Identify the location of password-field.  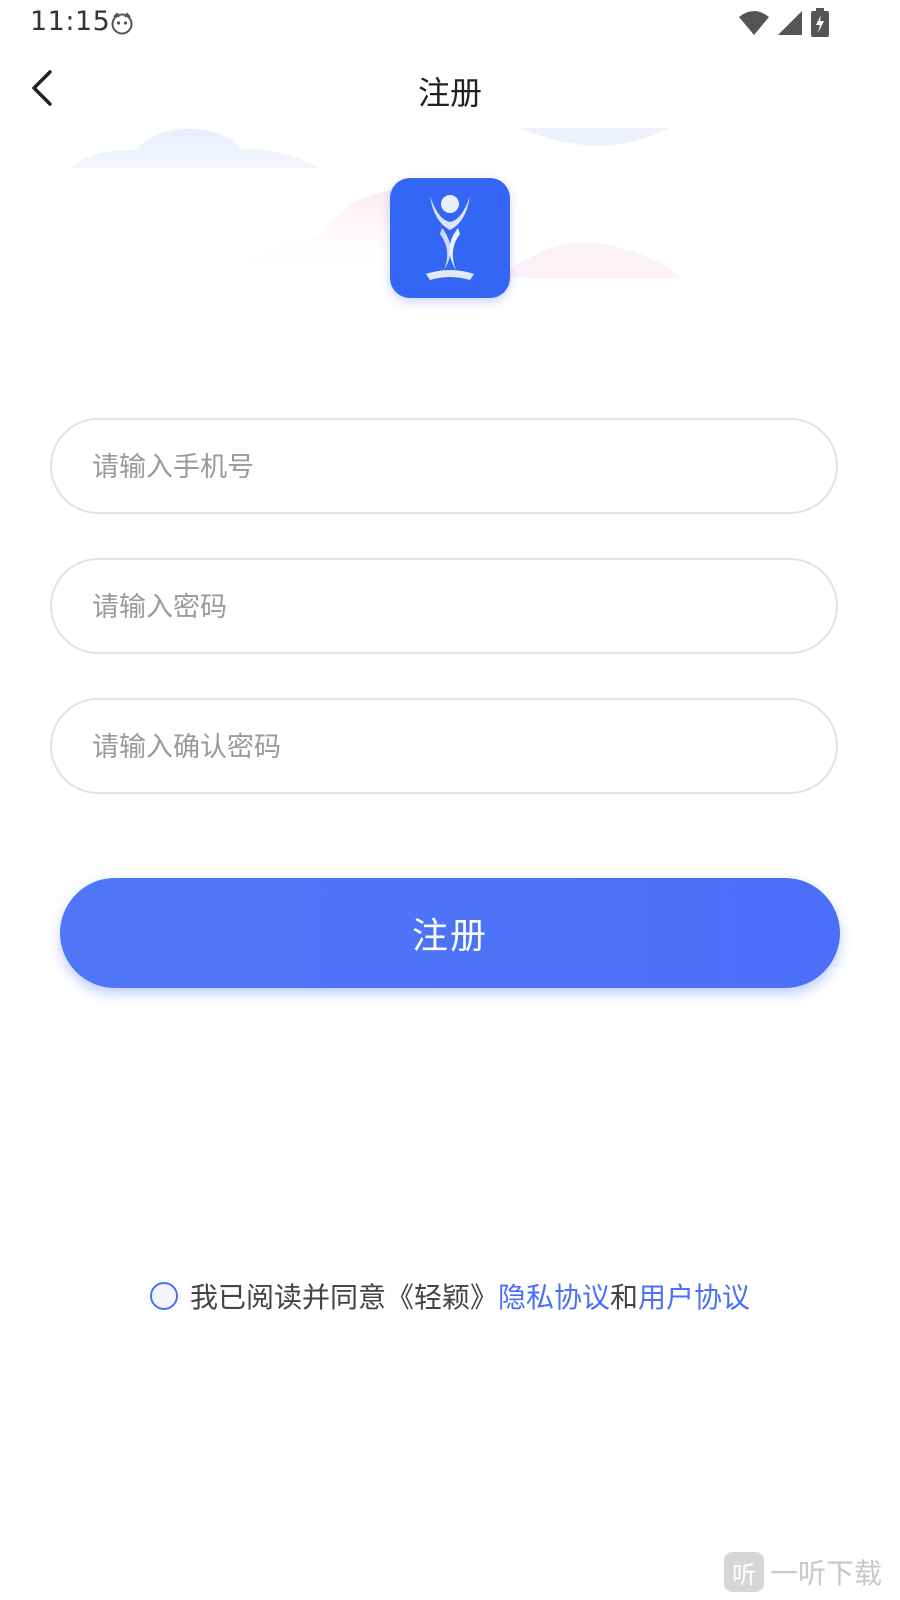
(444, 606).